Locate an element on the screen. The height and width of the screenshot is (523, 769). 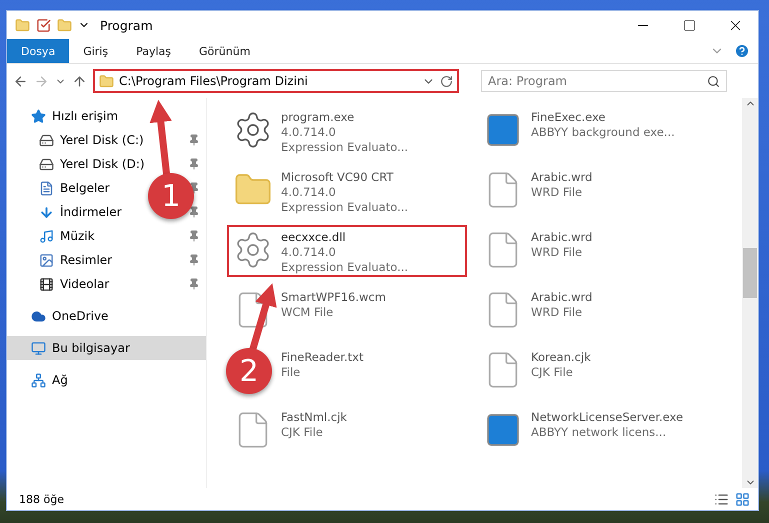
star-icon is located at coordinates (38, 116).